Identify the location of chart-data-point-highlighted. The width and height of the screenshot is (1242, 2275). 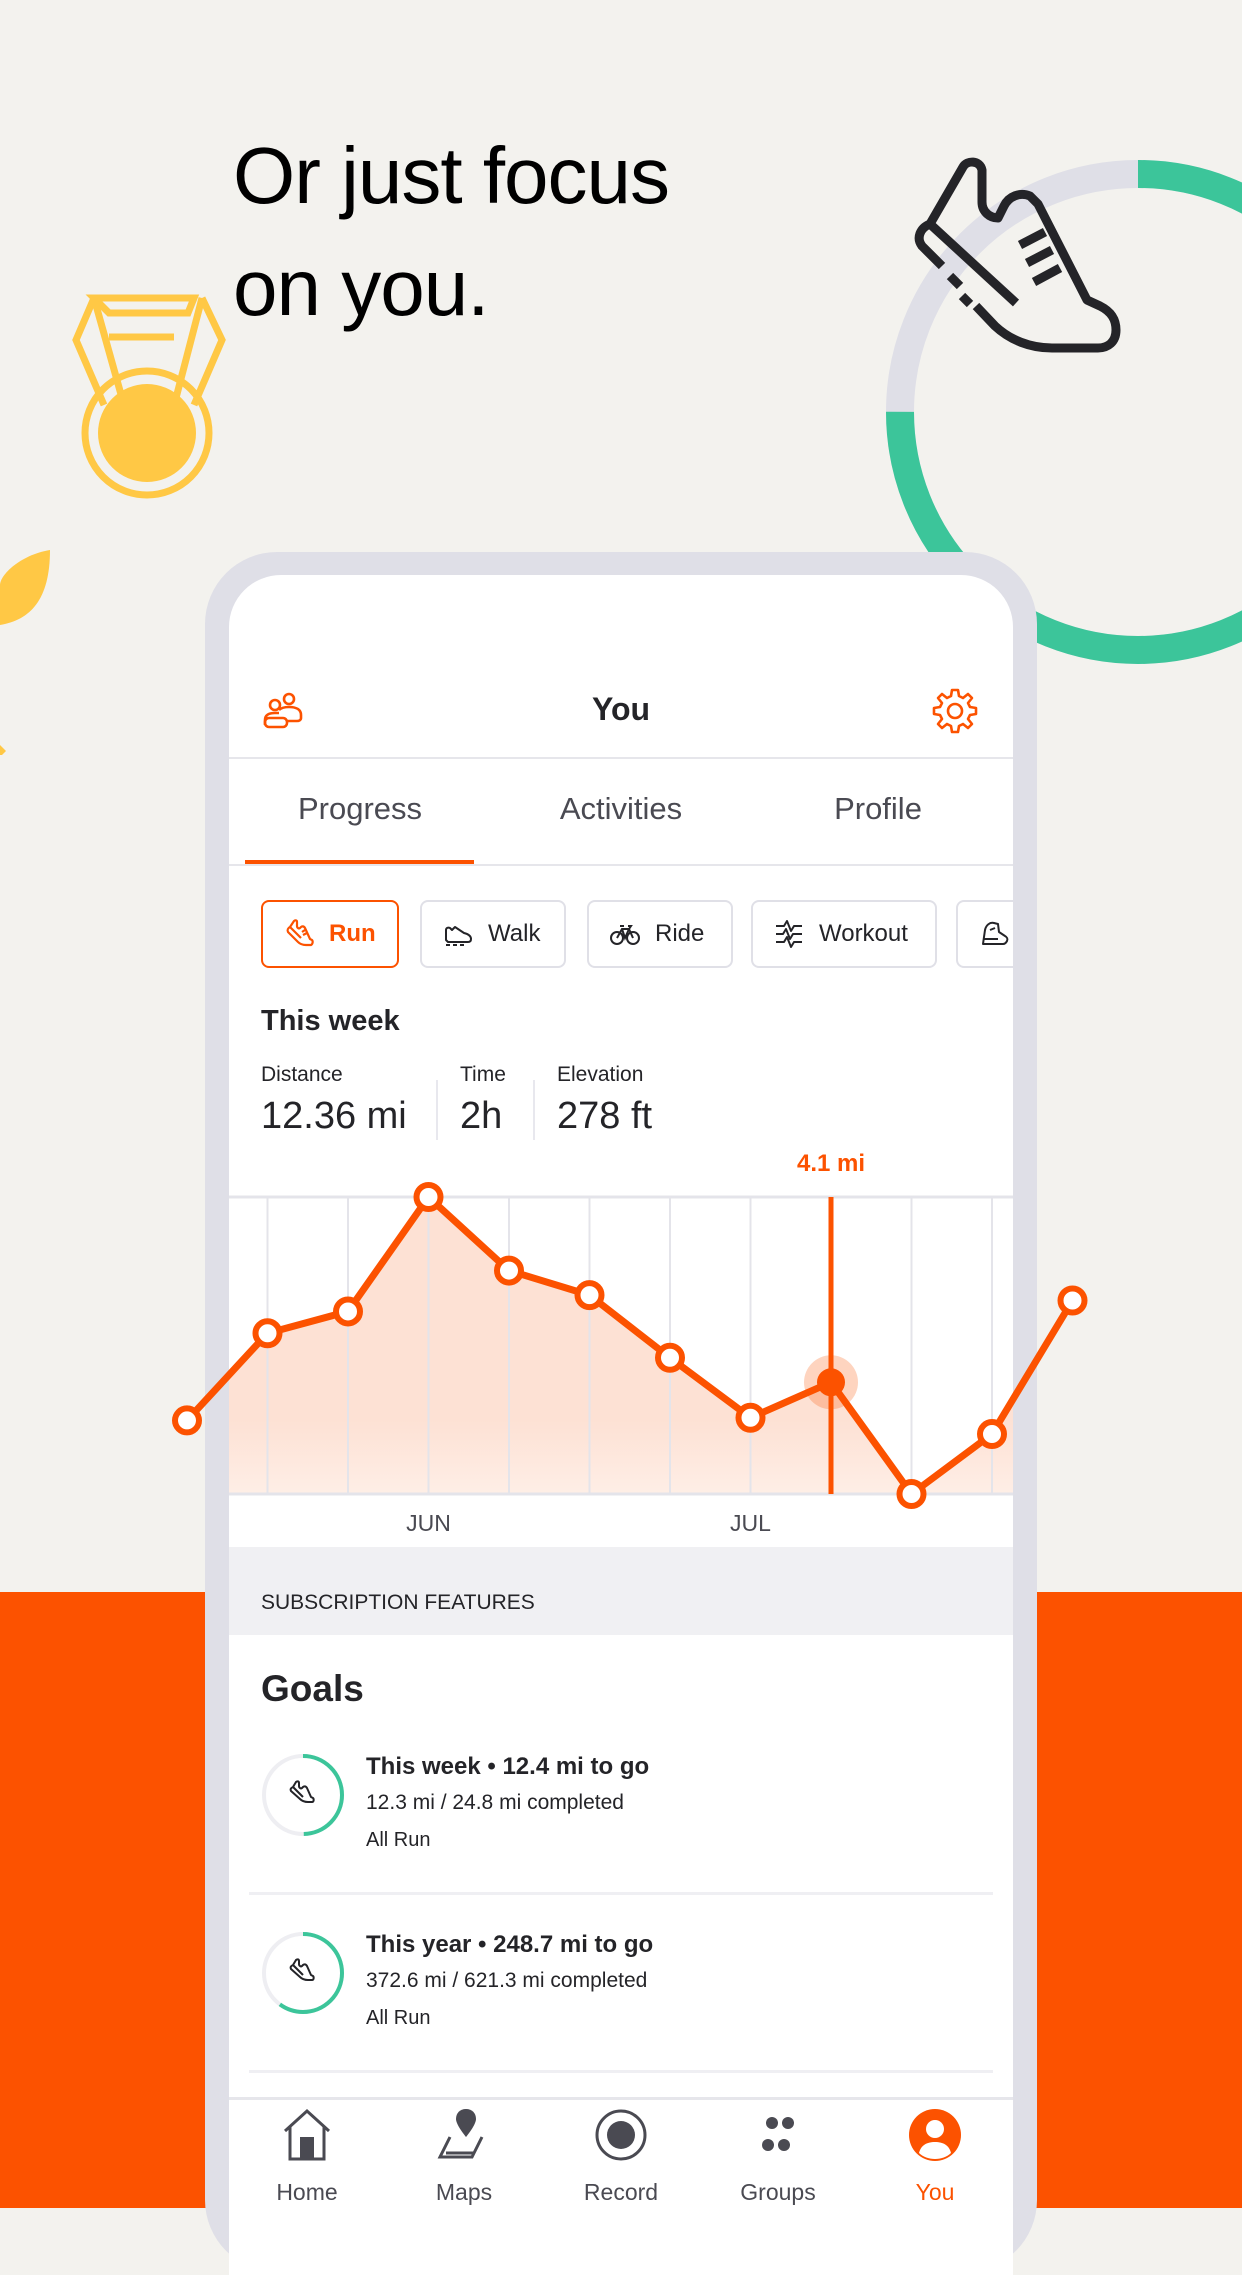
(831, 1382).